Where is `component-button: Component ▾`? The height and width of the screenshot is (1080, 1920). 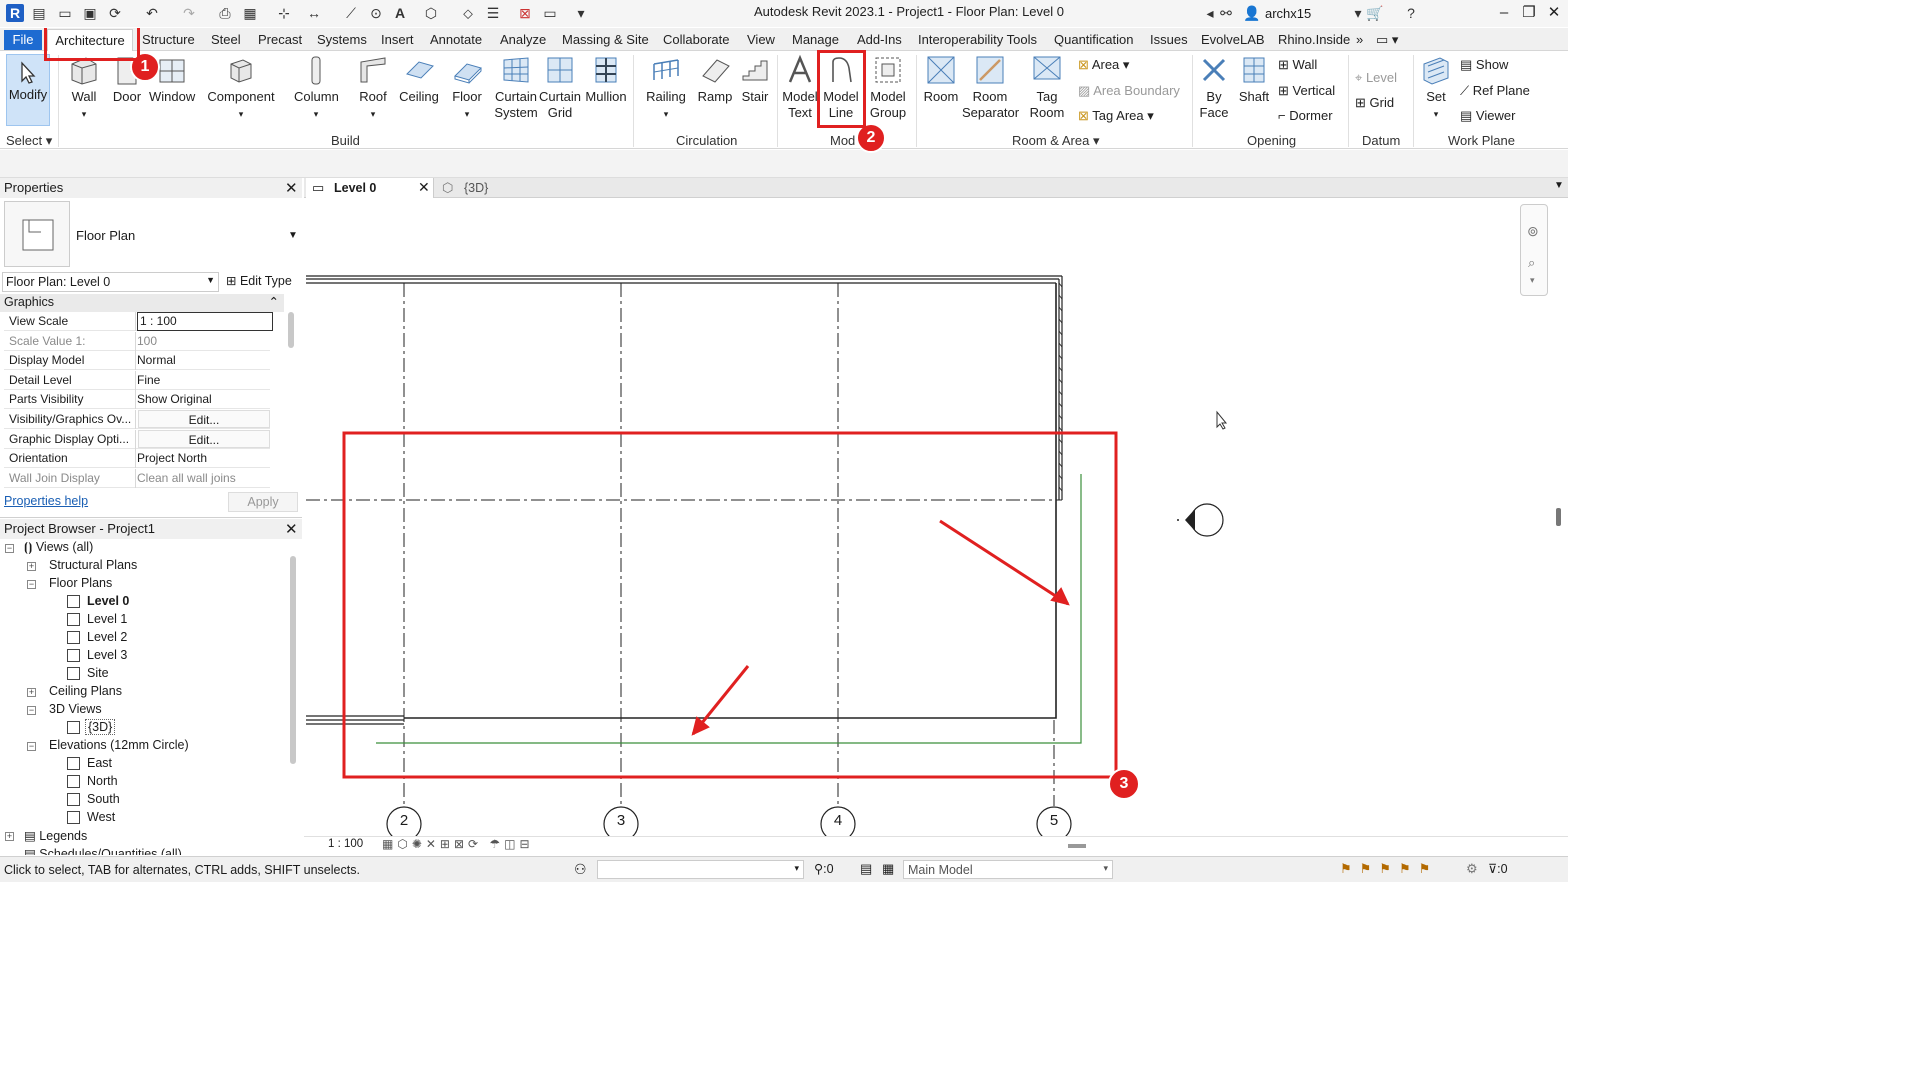 component-button: Component ▾ is located at coordinates (241, 88).